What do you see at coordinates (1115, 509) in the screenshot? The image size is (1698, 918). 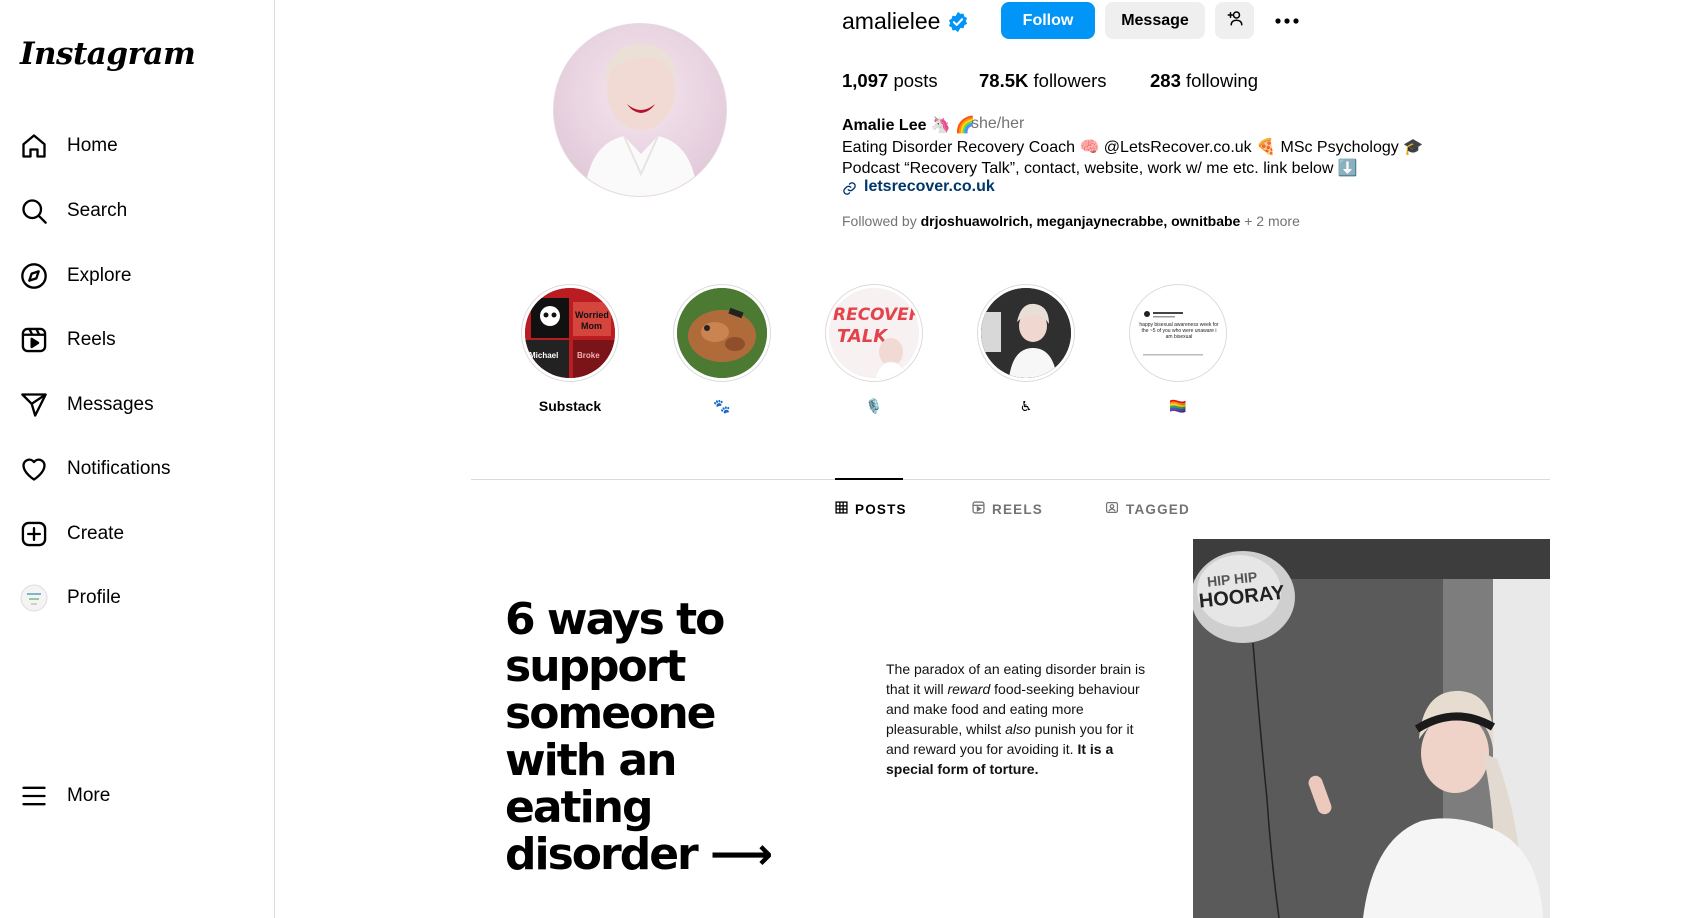 I see `tagged-user-icon` at bounding box center [1115, 509].